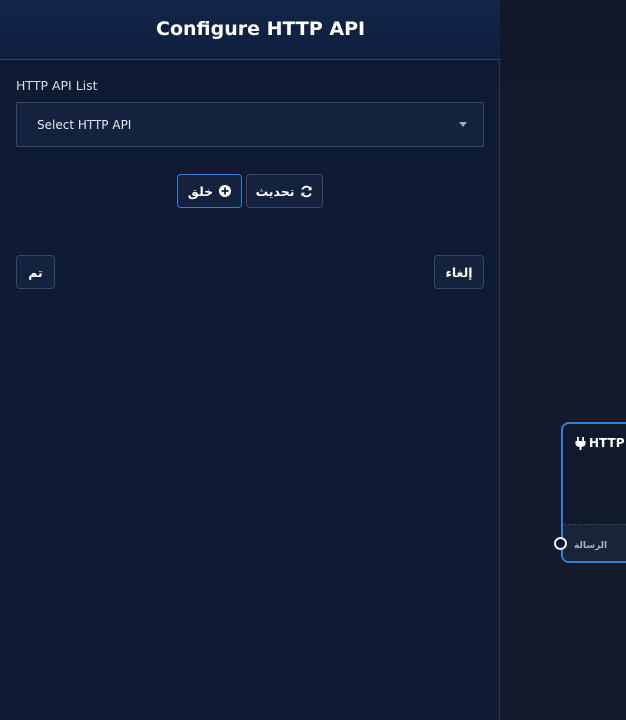 The image size is (626, 720). I want to click on create-button: خلق, so click(209, 191).